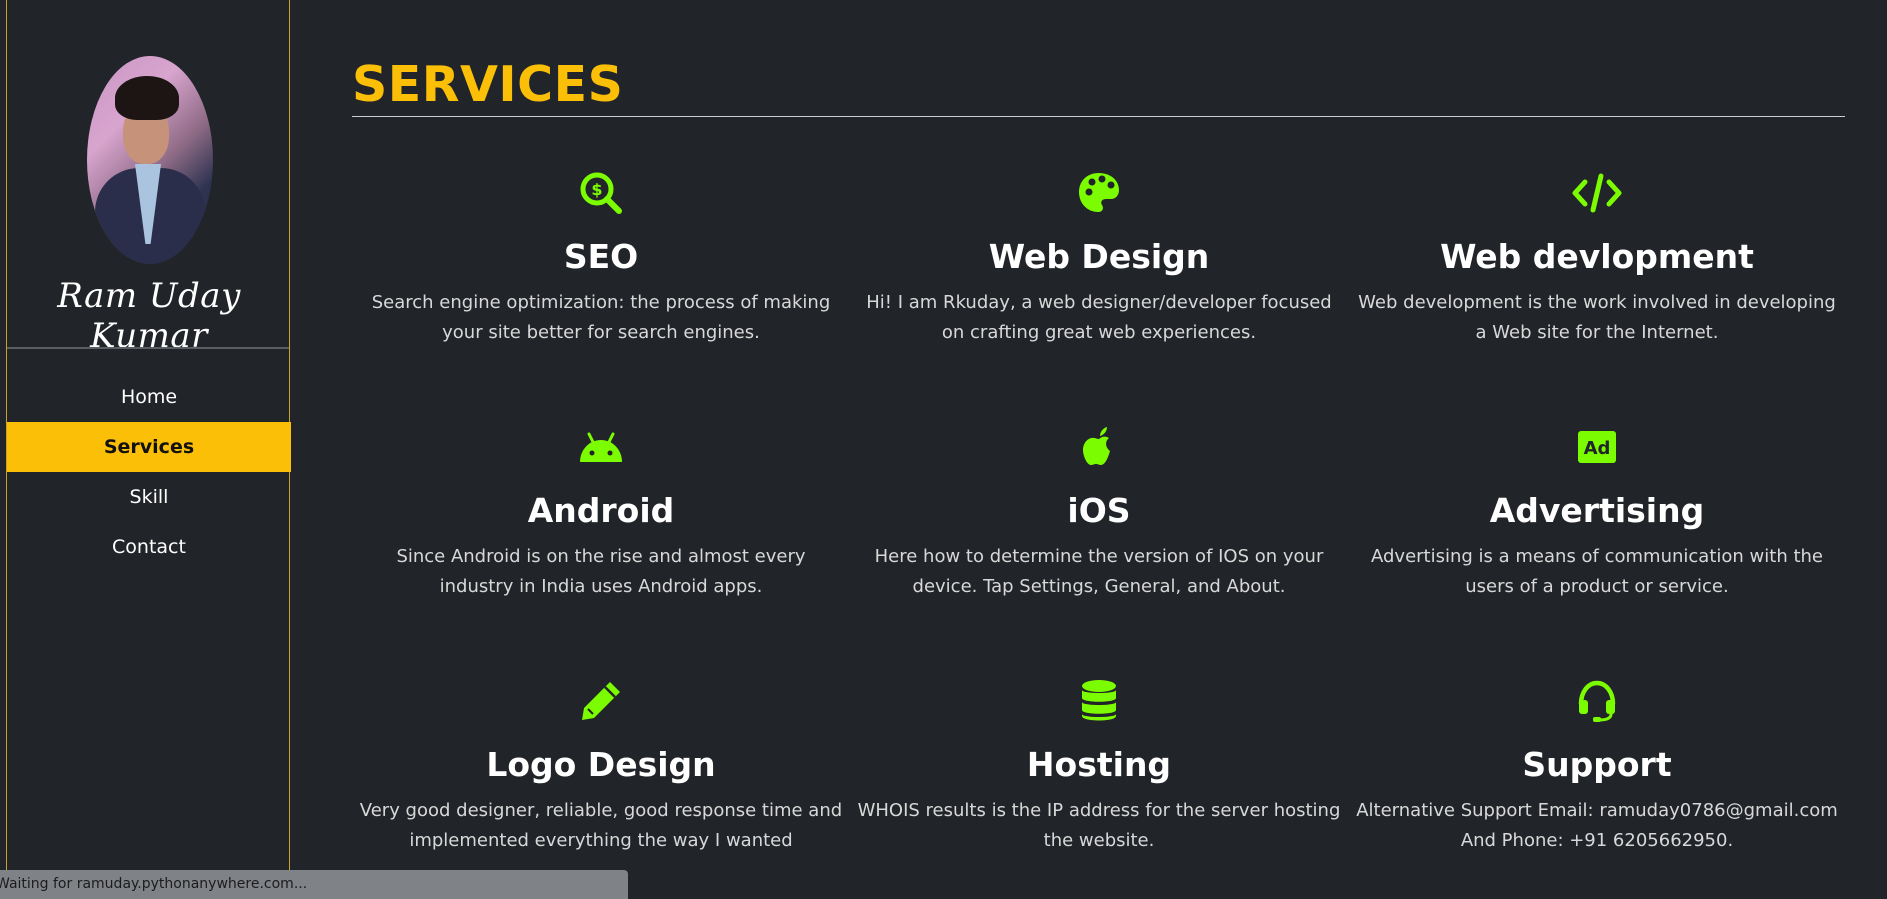 The image size is (1887, 899). What do you see at coordinates (149, 547) in the screenshot?
I see `nav-item-contact: Contact` at bounding box center [149, 547].